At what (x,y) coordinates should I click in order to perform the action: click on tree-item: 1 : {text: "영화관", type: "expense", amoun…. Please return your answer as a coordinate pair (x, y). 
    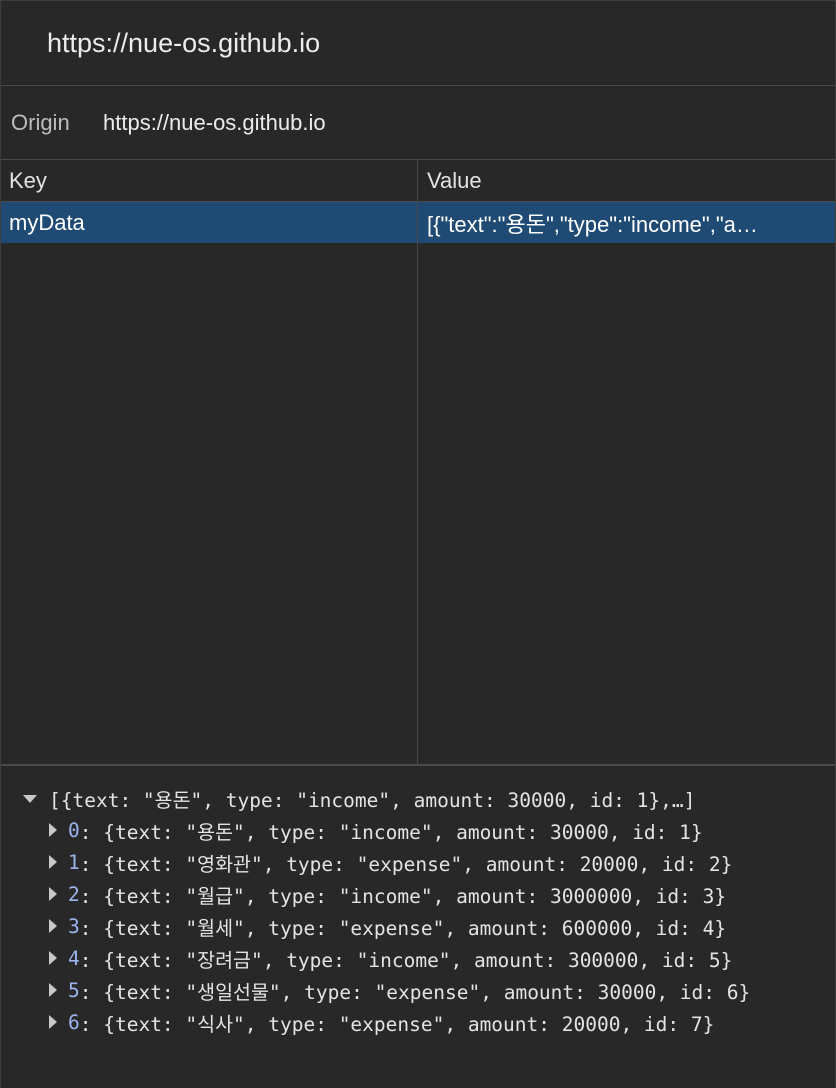
    Looking at the image, I should click on (418, 862).